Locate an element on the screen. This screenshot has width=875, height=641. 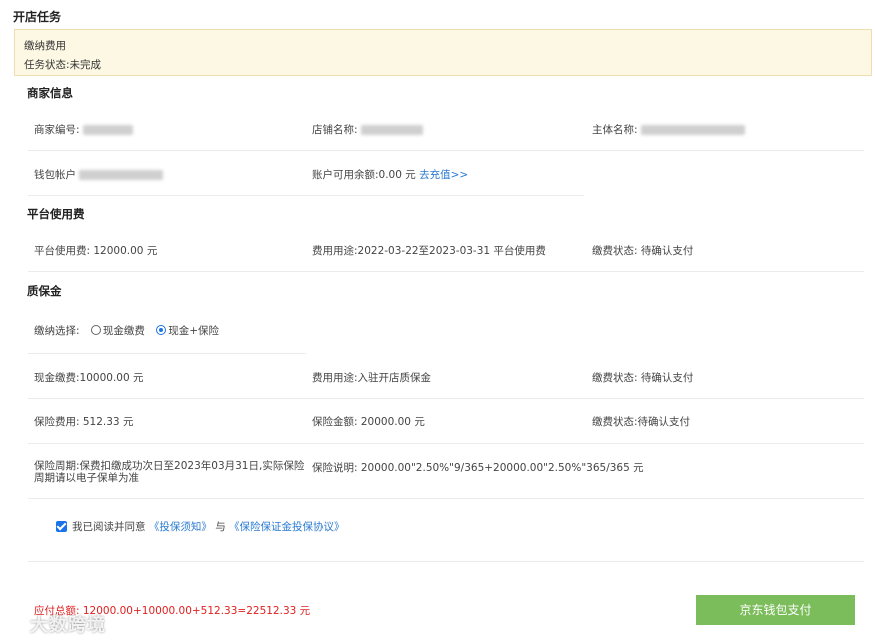
radio-cash is located at coordinates (95, 330).